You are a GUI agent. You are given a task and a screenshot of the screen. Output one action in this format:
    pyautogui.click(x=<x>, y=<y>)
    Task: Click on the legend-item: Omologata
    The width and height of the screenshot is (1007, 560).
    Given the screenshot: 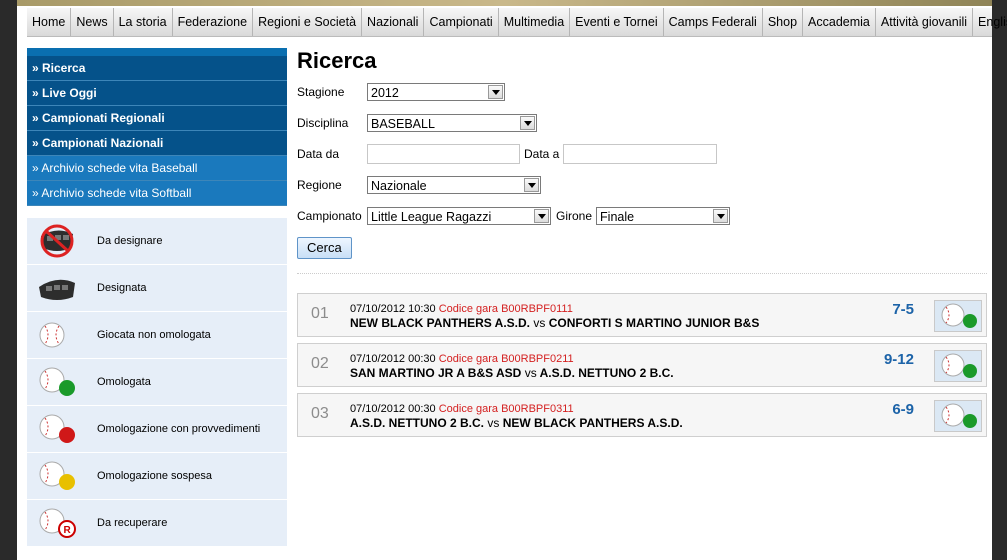 What is the action you would take?
    pyautogui.click(x=157, y=382)
    